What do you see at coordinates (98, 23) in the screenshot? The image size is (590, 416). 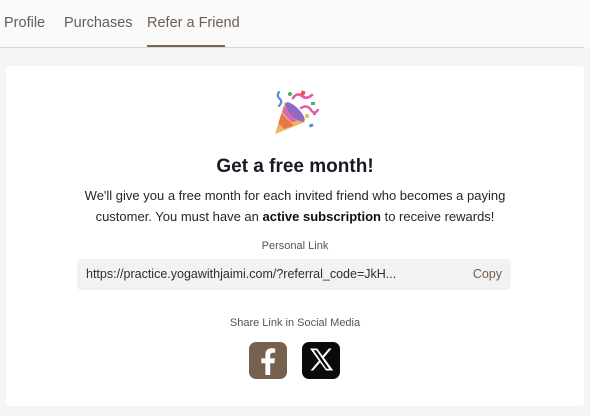 I see `tab-purchases: Purchases` at bounding box center [98, 23].